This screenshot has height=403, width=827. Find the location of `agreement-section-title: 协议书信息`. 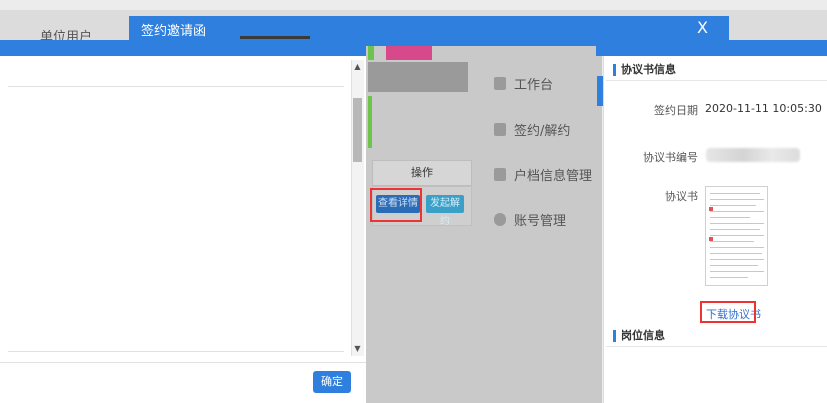

agreement-section-title: 协议书信息 is located at coordinates (644, 70).